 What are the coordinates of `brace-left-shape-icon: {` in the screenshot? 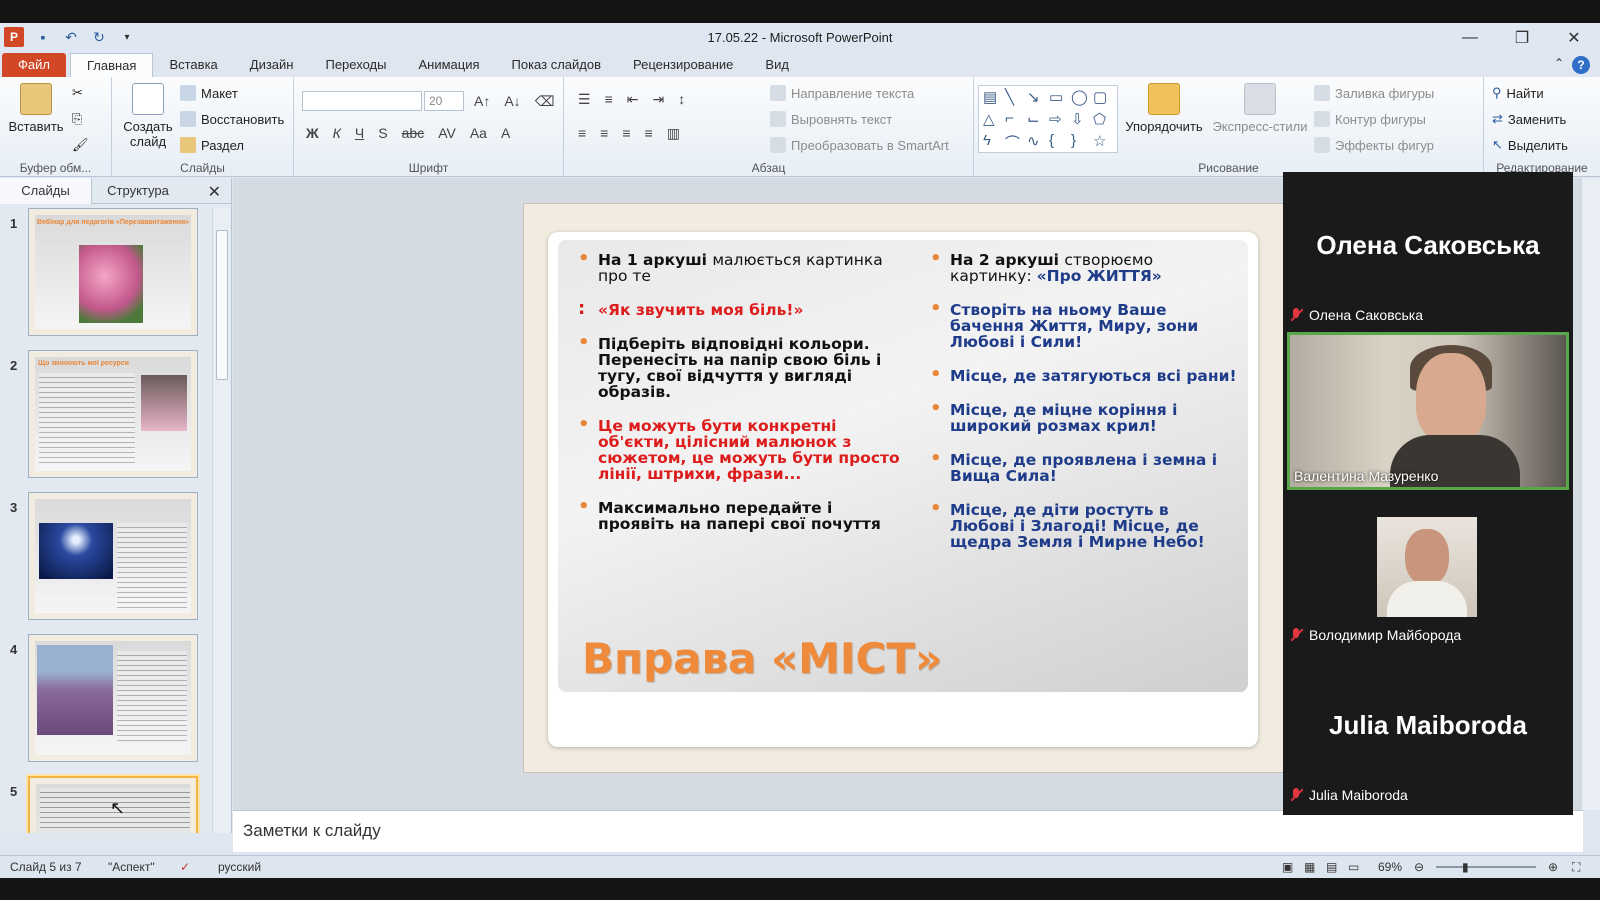 It's located at (1060, 143).